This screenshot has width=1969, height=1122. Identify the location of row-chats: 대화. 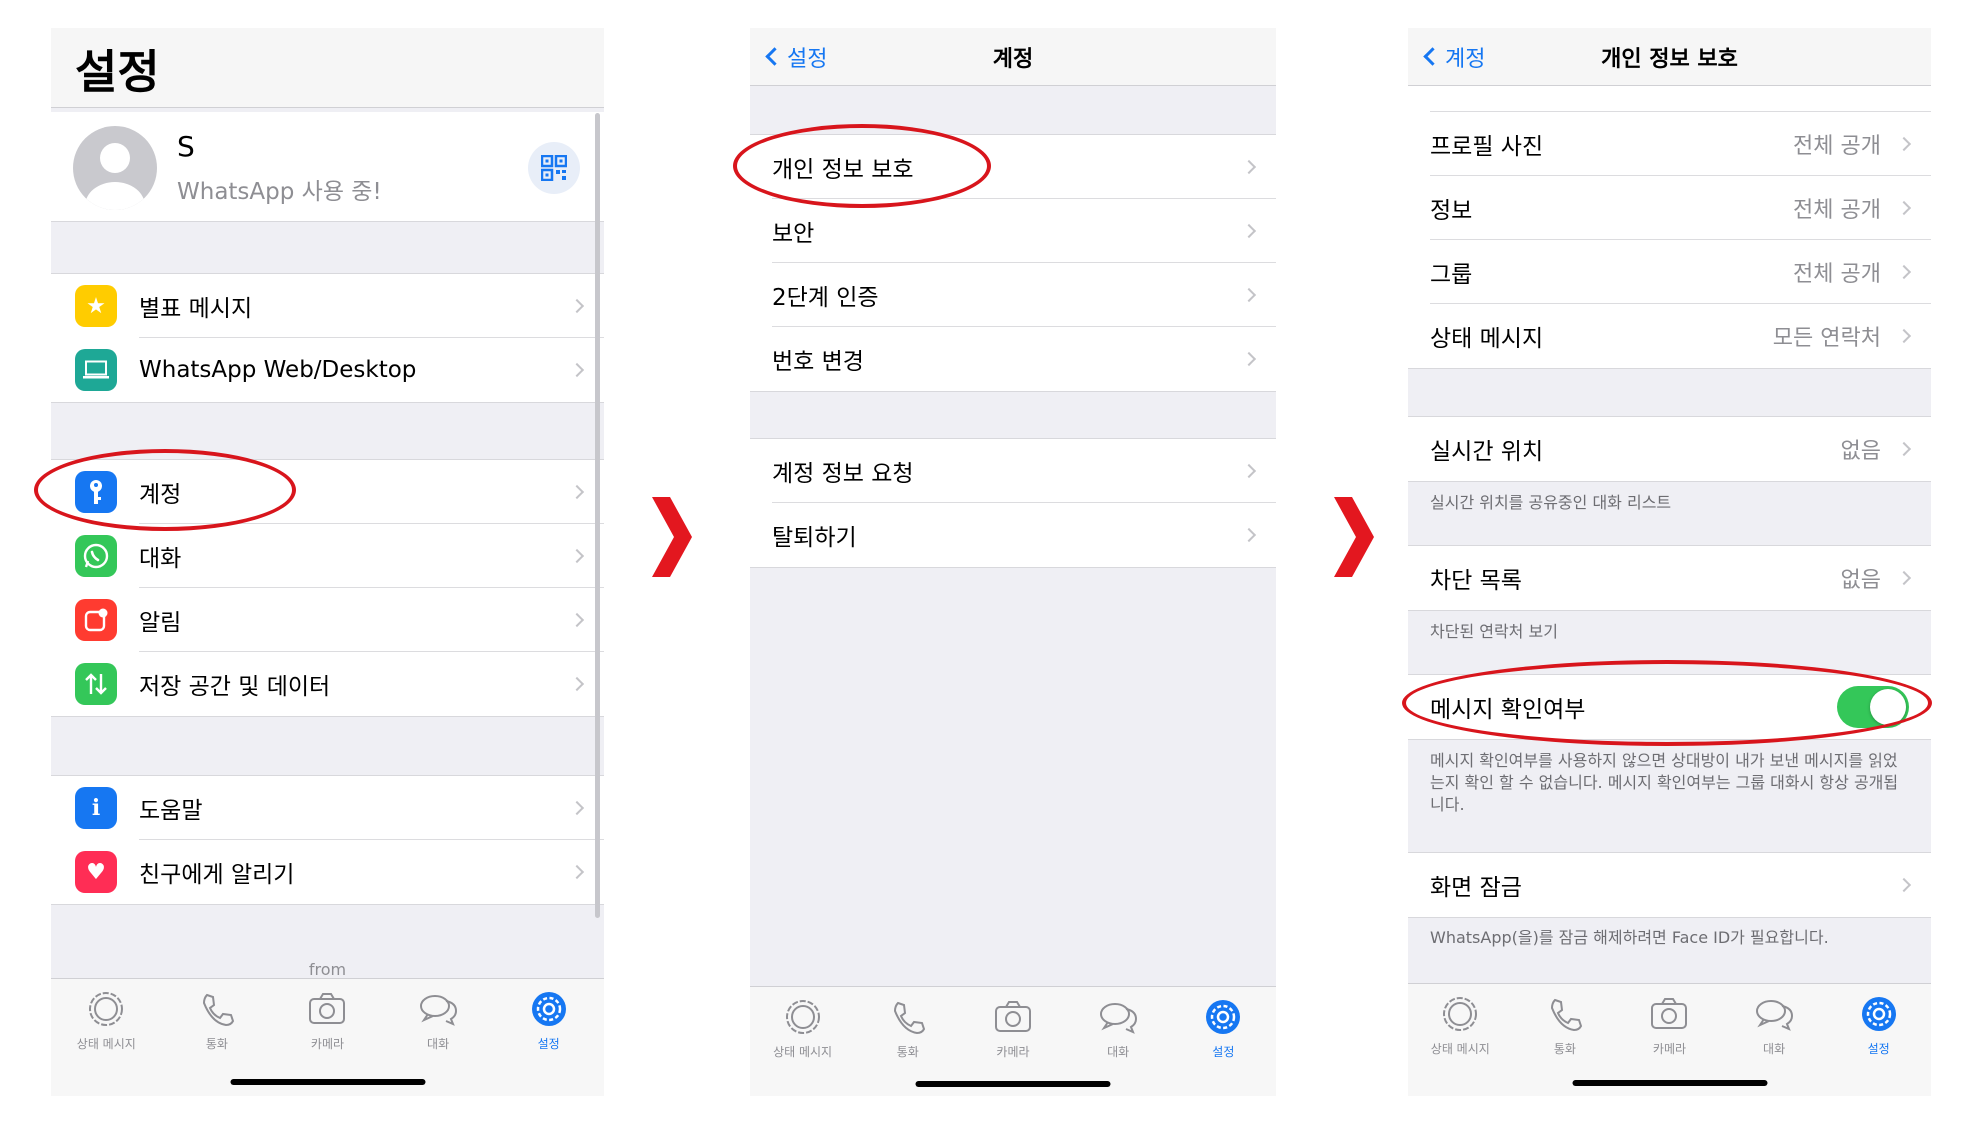
(327, 556).